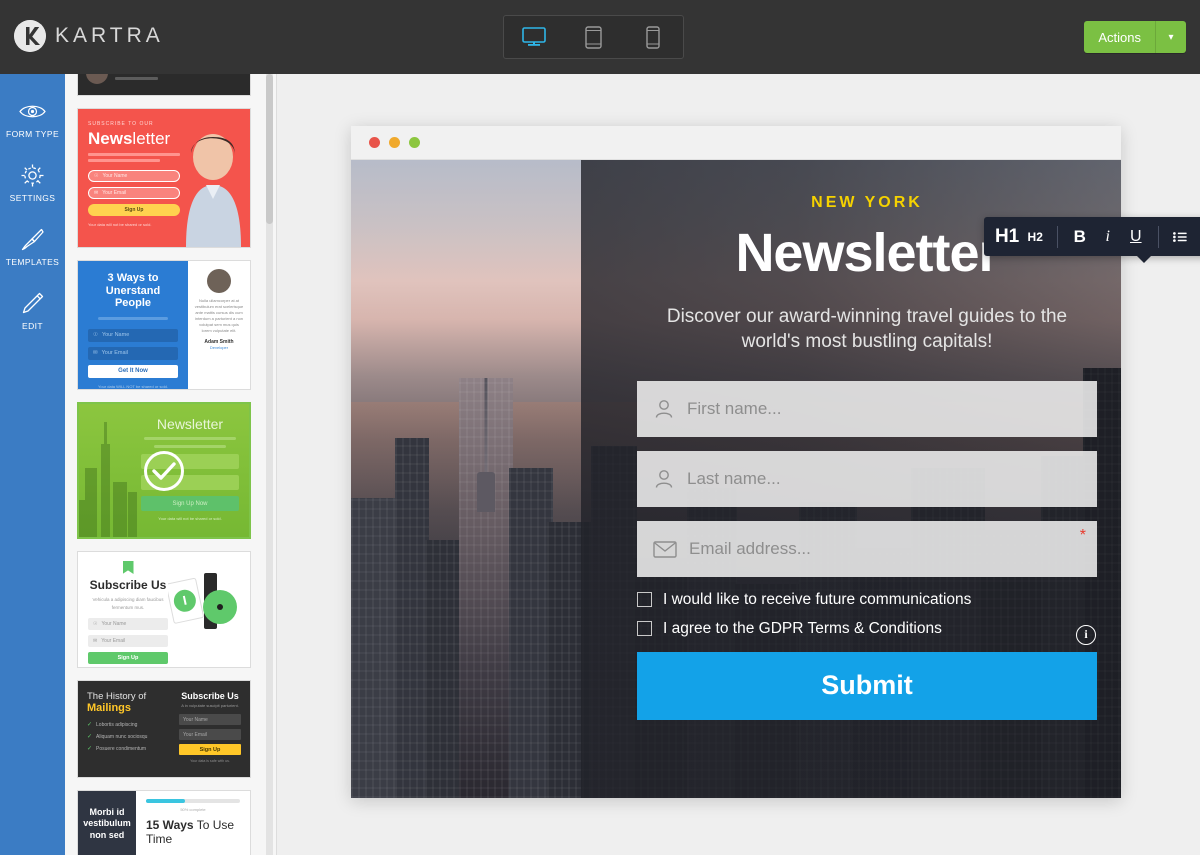  What do you see at coordinates (210, 705) in the screenshot?
I see `template-right-sub: A in vulputate suscipit parturient.` at bounding box center [210, 705].